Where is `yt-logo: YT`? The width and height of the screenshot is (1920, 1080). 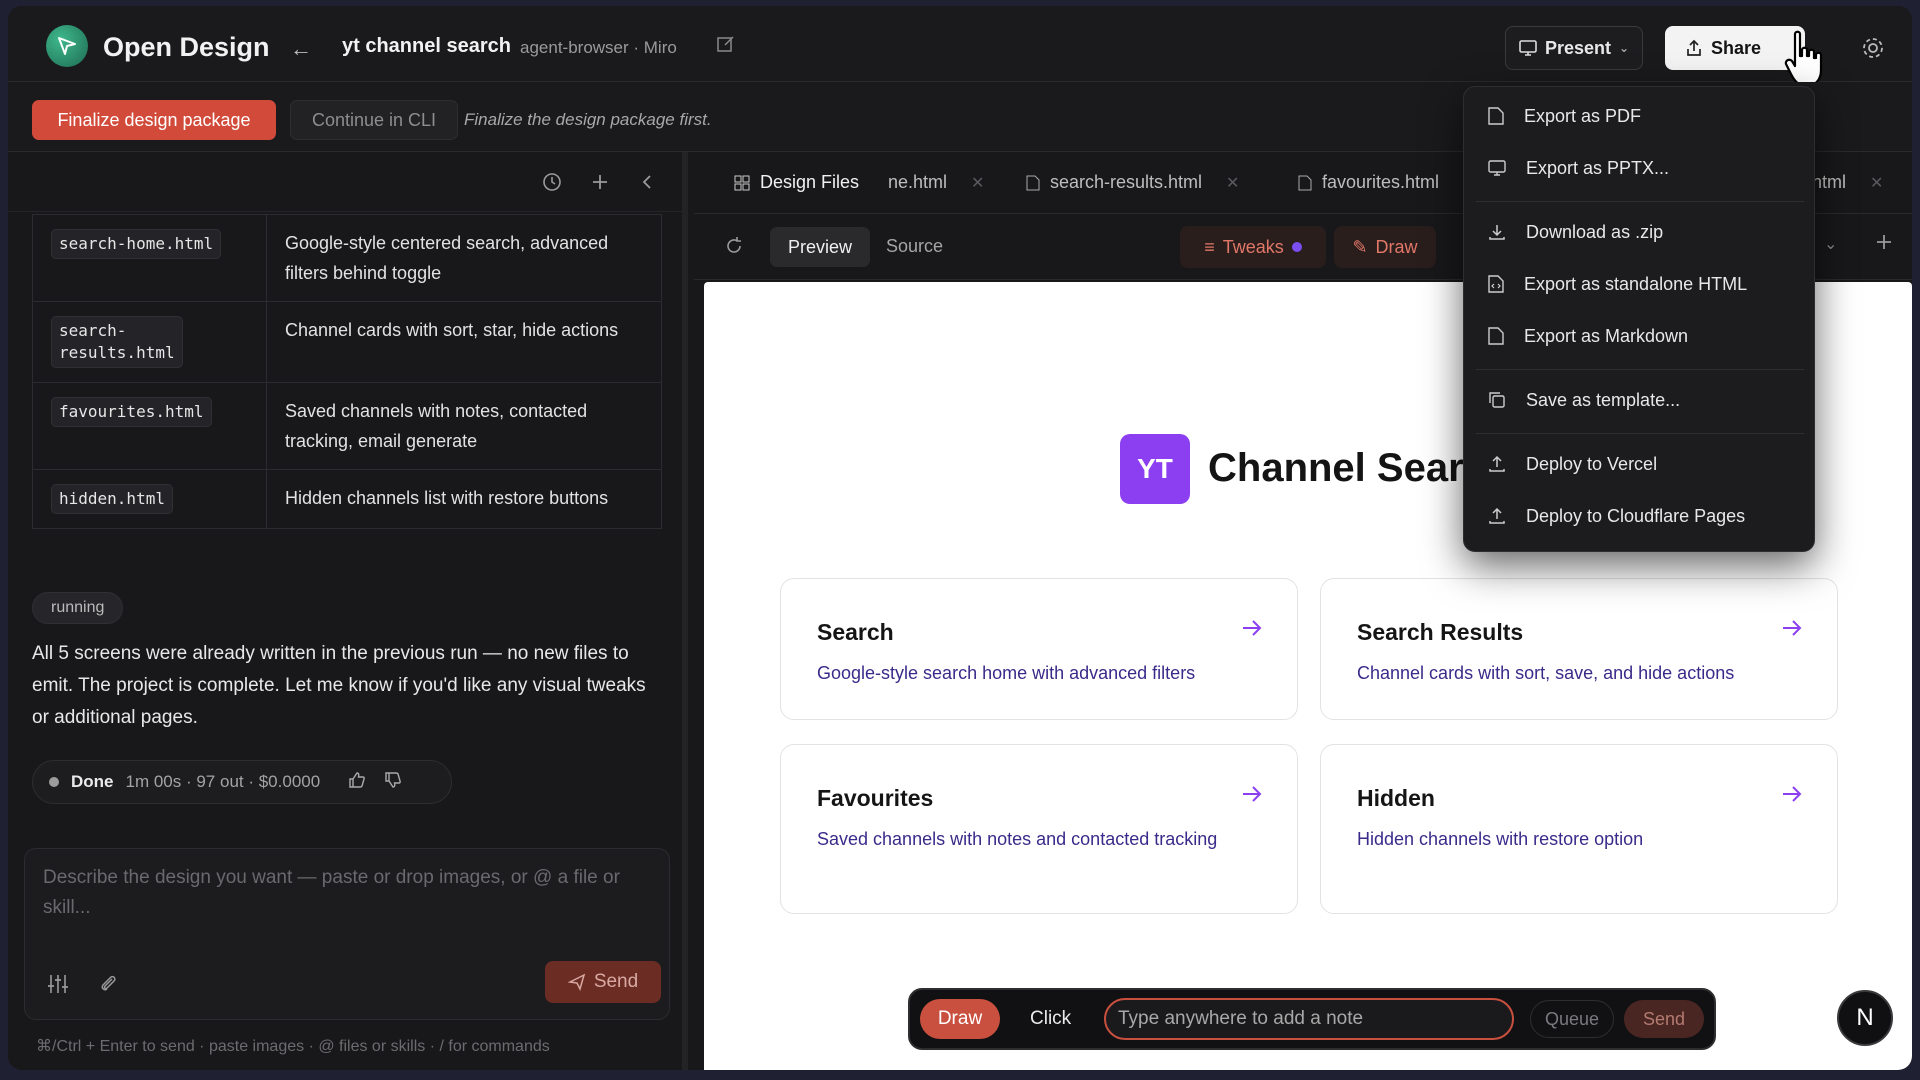
yt-logo: YT is located at coordinates (1155, 469).